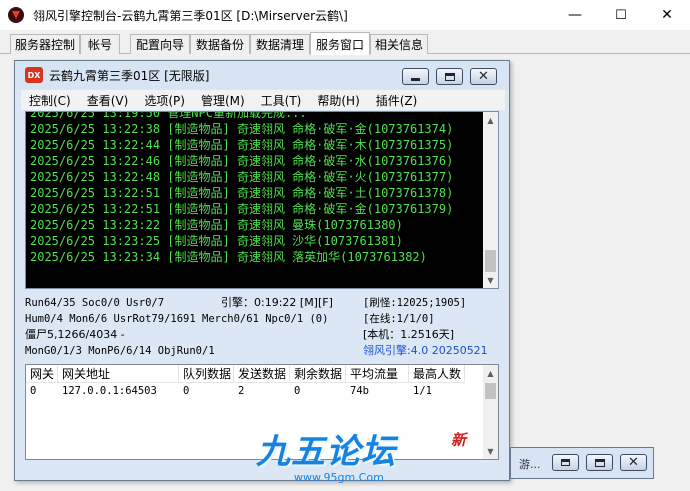 The image size is (690, 491). What do you see at coordinates (490, 200) in the screenshot?
I see `log-scrollbar: ▲ ▼` at bounding box center [490, 200].